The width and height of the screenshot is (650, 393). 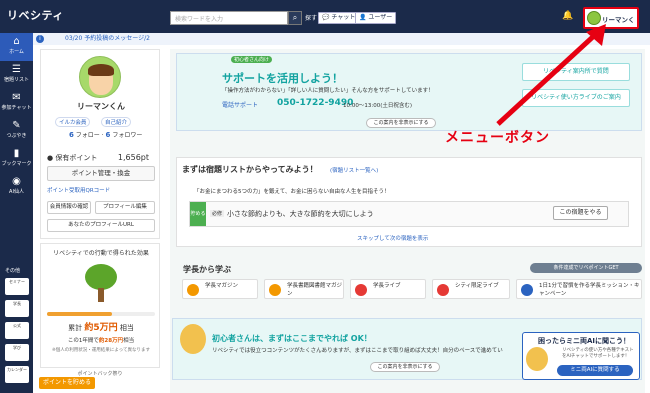 What do you see at coordinates (16, 164) in the screenshot?
I see `nav-label: ブックマーク` at bounding box center [16, 164].